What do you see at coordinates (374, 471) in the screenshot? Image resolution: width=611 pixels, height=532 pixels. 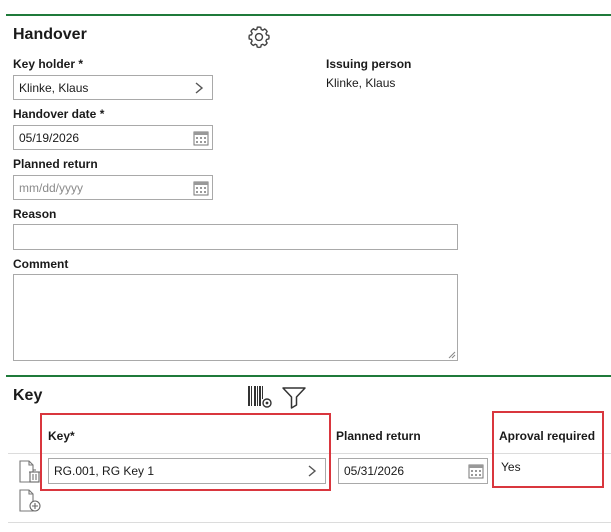 I see `key-planned-return-value: 05/31/2026` at bounding box center [374, 471].